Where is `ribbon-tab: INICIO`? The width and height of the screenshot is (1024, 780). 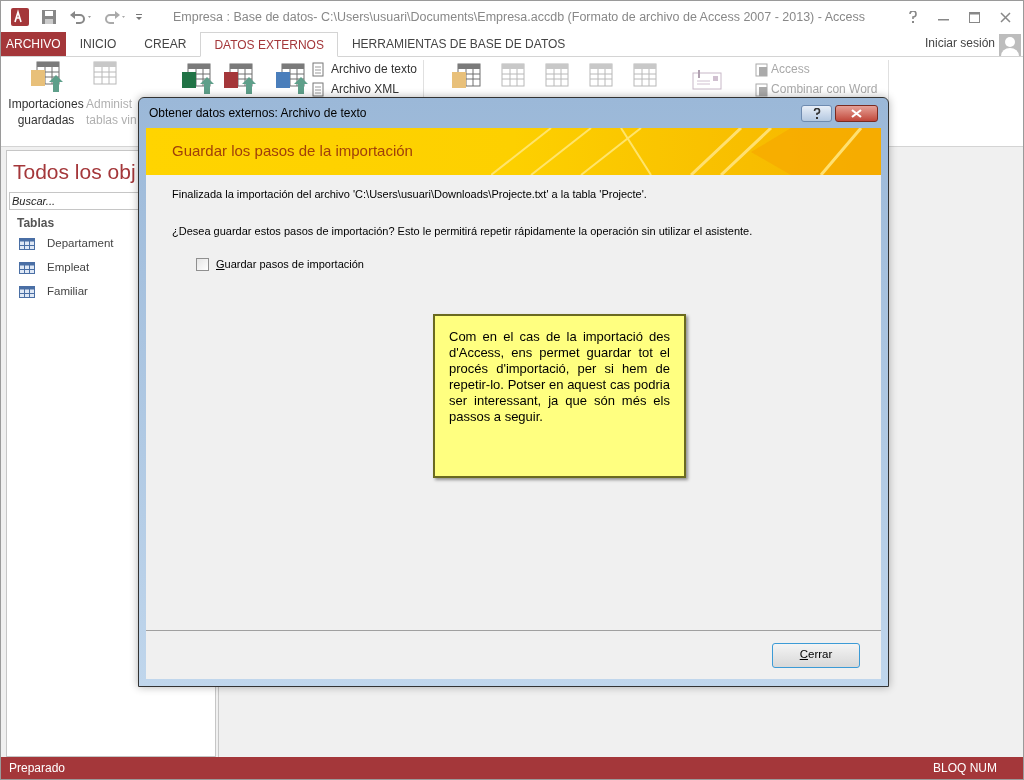
ribbon-tab: INICIO is located at coordinates (98, 44).